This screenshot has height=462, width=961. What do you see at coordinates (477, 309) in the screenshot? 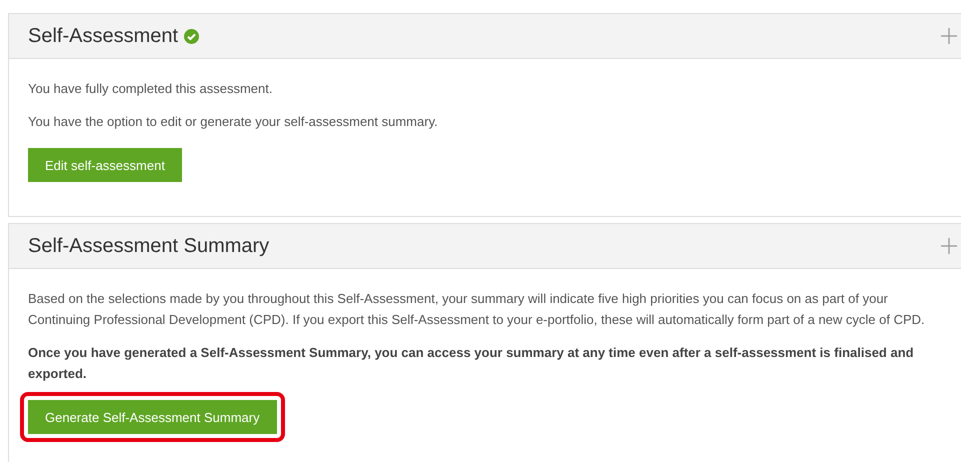
I see `body-text: Based on the selections made by you throughout this Self-Assessment, your summary will indicate five high priorities you can focus on as part of your Continuing Professional Development (CPD). If you export this Self-Assessment to your e-portfolio, these will automatically form part of a new cycle of CPD.` at bounding box center [477, 309].